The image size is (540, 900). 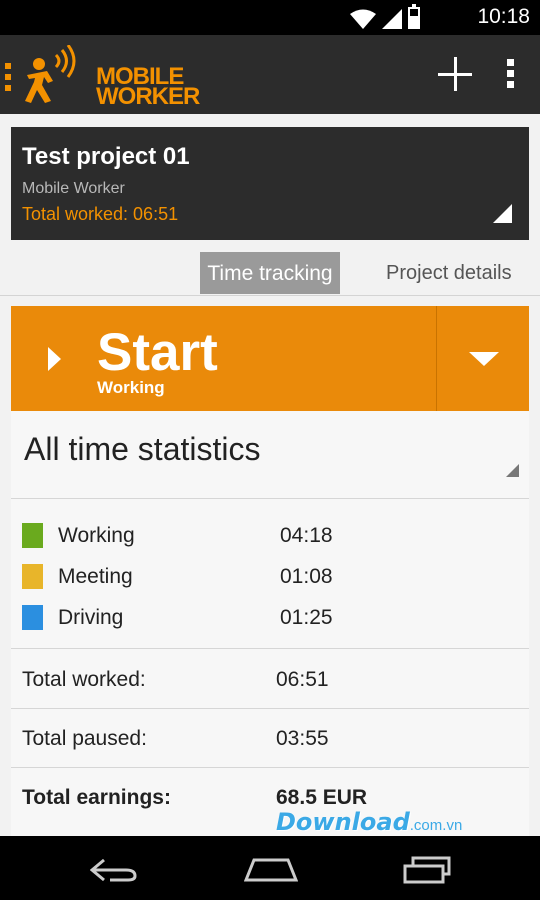 I want to click on activity-name: Meeting, so click(x=95, y=576).